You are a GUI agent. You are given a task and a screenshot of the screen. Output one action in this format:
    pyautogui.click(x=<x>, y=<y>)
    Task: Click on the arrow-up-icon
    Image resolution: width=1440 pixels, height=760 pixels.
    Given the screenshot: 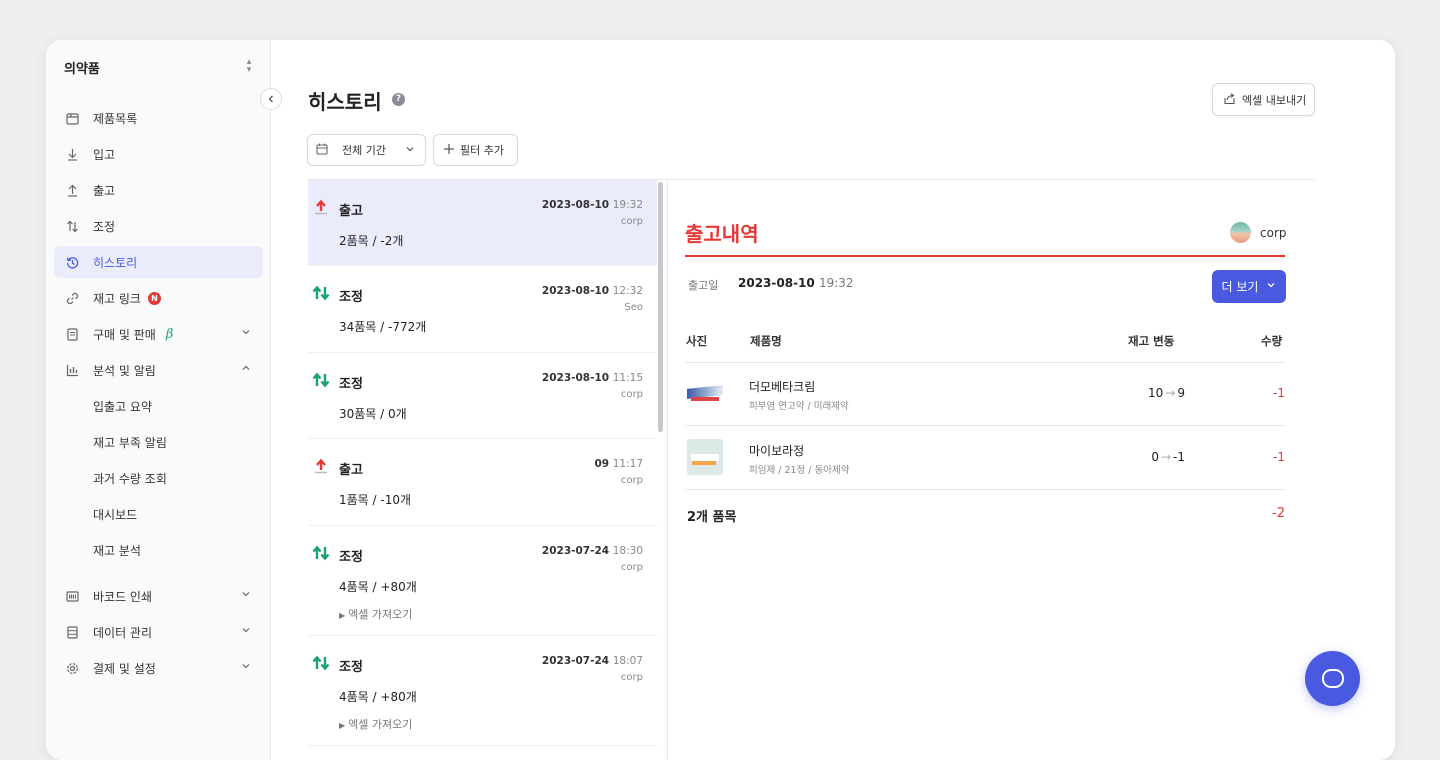 What is the action you would take?
    pyautogui.click(x=72, y=190)
    